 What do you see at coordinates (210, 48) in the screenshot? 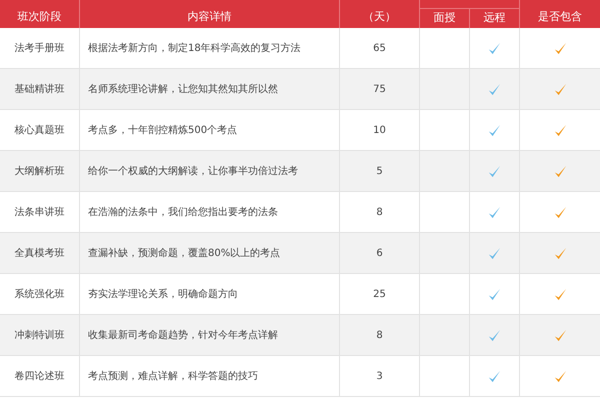
I see `table-cell: 根据法考新方向，制定18年科学高效的复习方法` at bounding box center [210, 48].